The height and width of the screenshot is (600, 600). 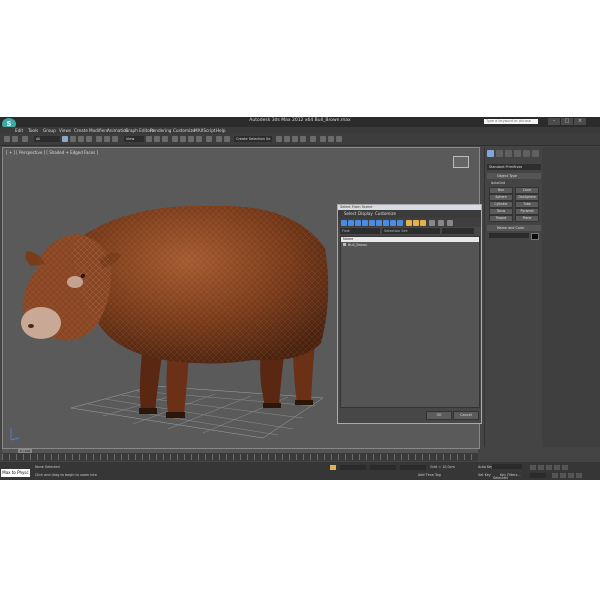 I want to click on filter-icon, so click(x=441, y=223).